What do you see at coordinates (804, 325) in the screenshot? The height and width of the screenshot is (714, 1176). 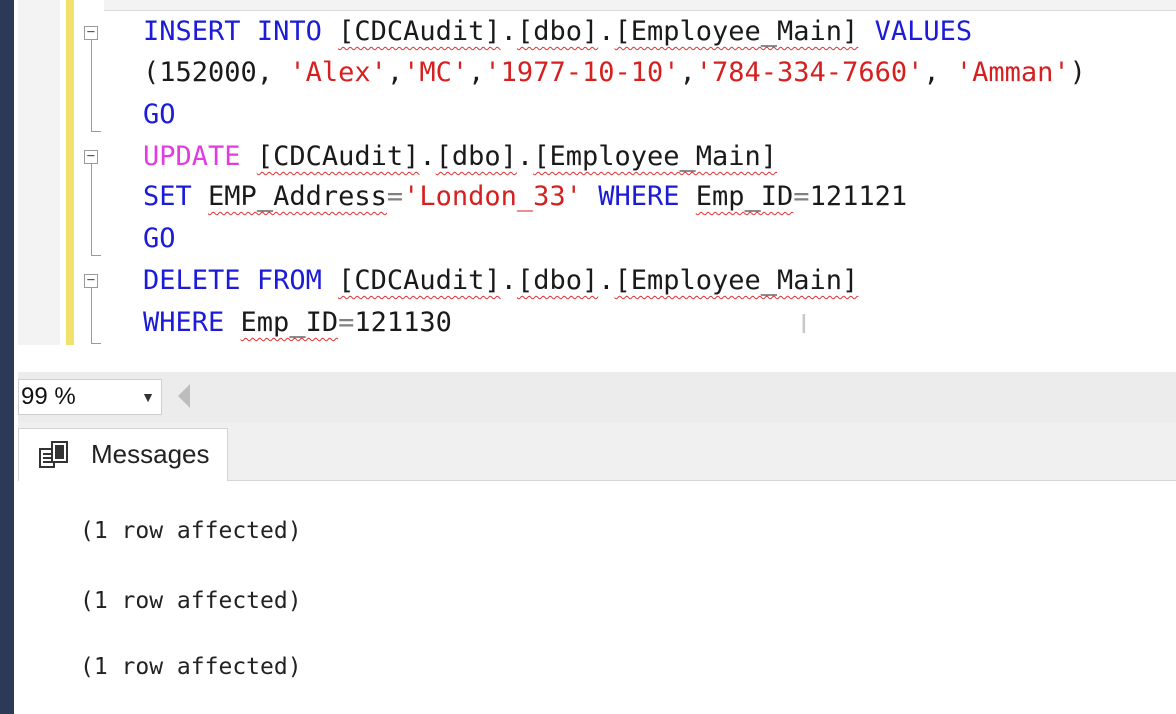 I see `text-cursor-icon: I` at bounding box center [804, 325].